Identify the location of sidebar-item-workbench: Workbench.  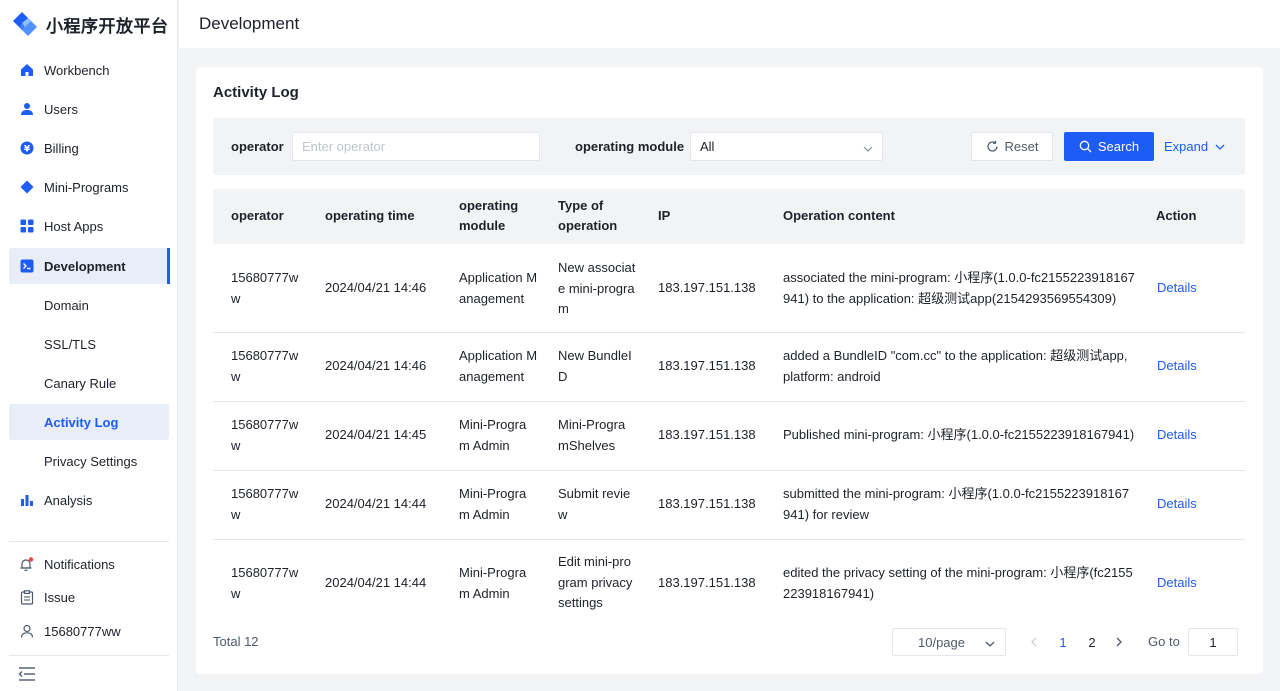
(89, 70).